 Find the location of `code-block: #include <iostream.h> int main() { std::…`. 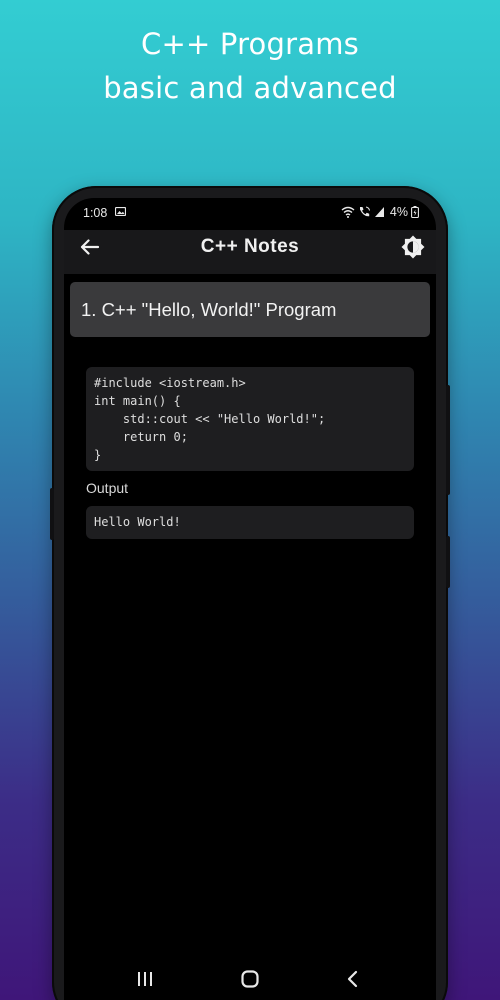

code-block: #include <iostream.h> int main() { std::… is located at coordinates (250, 419).